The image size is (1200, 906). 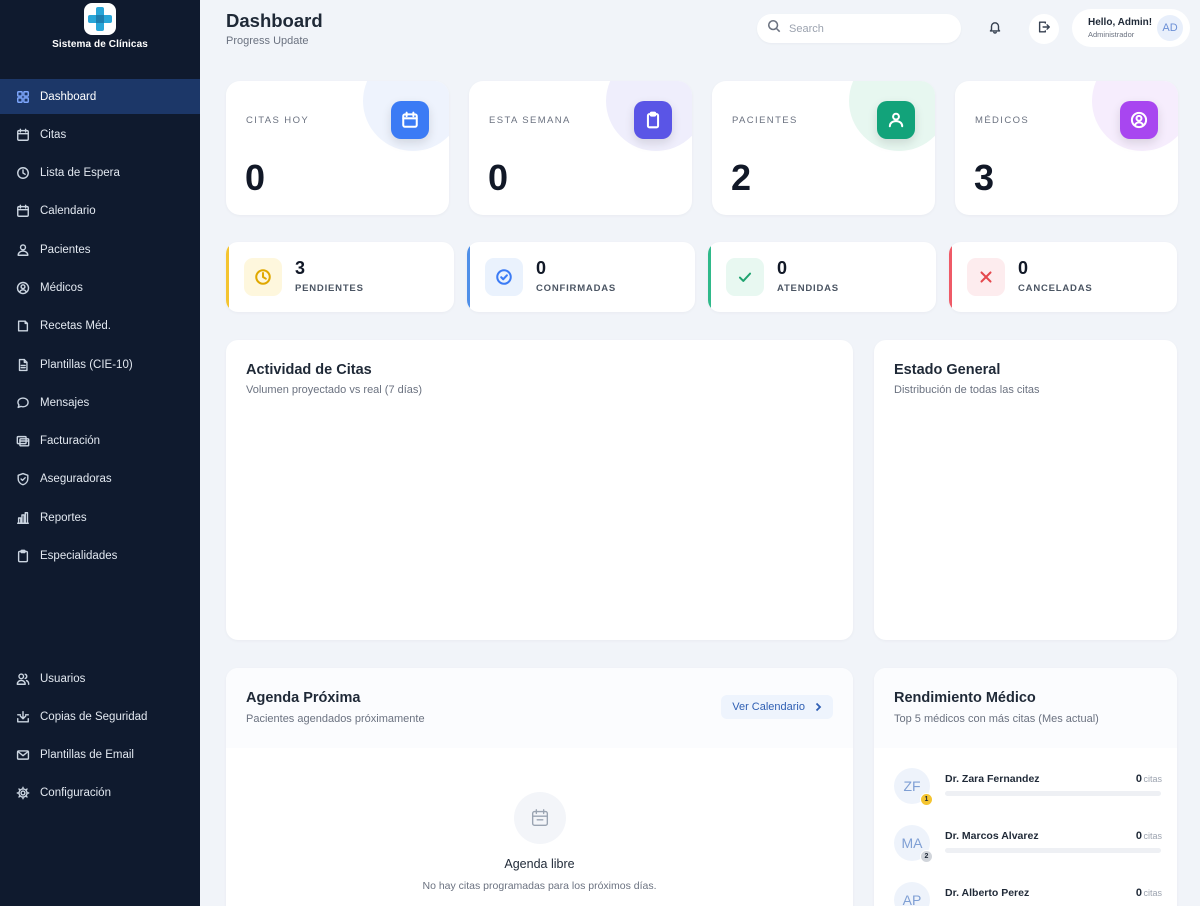 What do you see at coordinates (70, 441) in the screenshot?
I see `sidebar-item-label: Facturación` at bounding box center [70, 441].